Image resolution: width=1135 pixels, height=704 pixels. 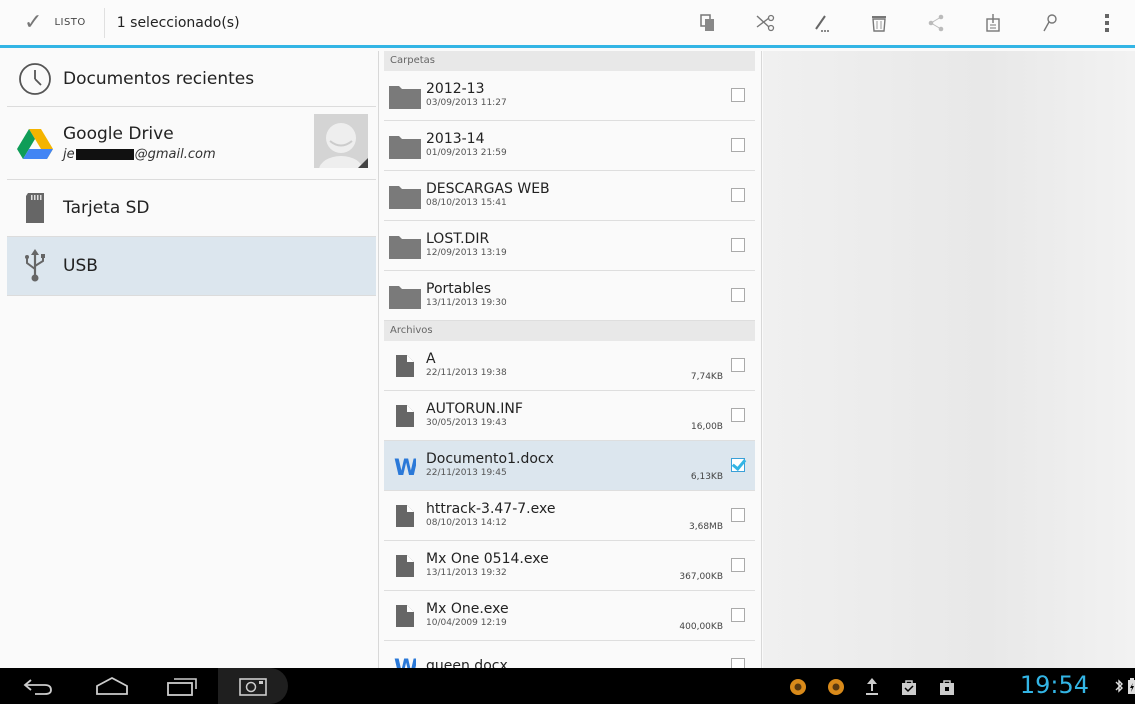 What do you see at coordinates (821, 22) in the screenshot?
I see `rename-icon` at bounding box center [821, 22].